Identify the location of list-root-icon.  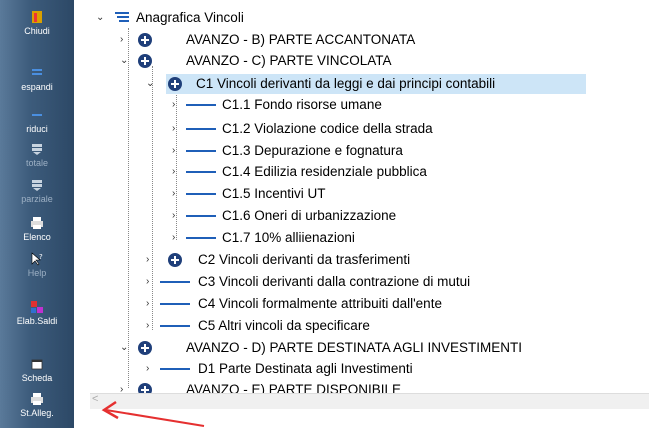
(122, 17).